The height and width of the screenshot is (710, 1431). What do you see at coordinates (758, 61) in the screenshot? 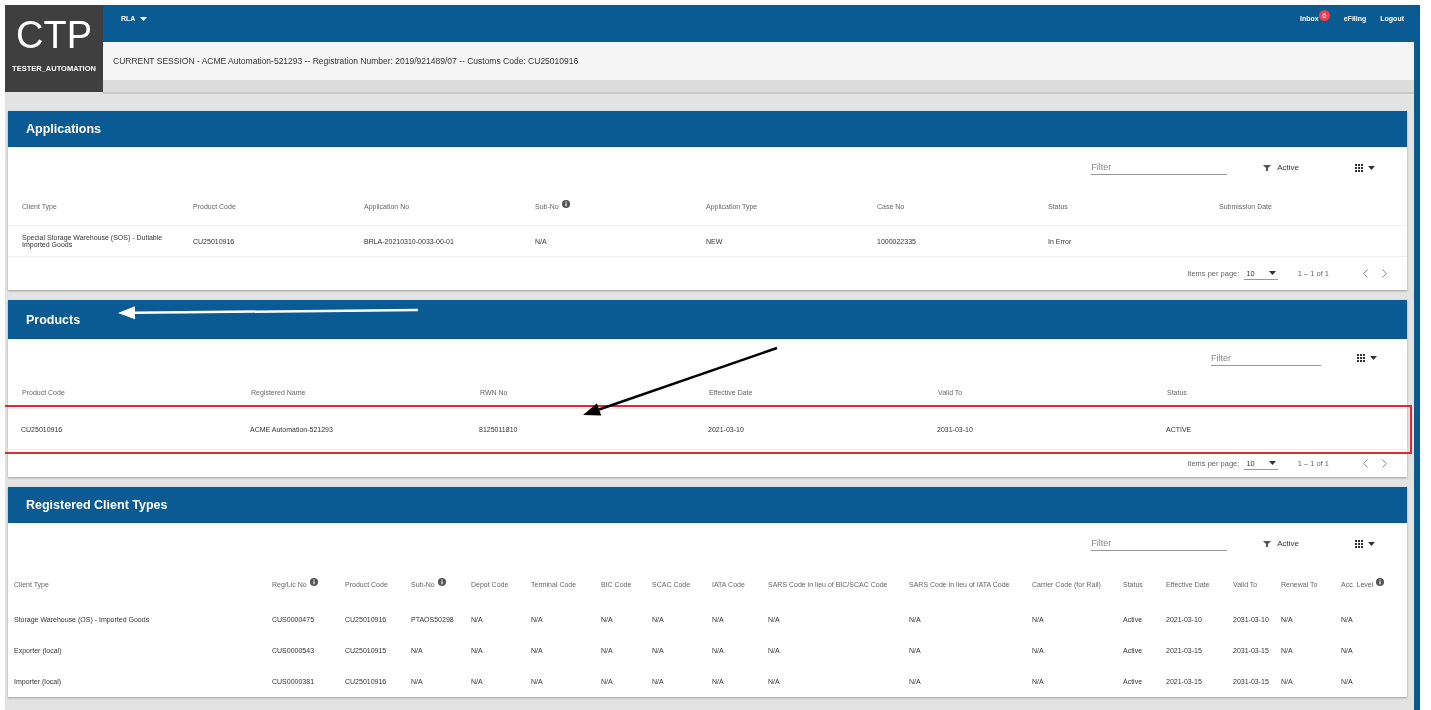
I see `session-info: CURRENT SESSION - ACME Automation-521293 -- Registration Number: 2019/921489/07 -- Customs Code: CU25010916` at bounding box center [758, 61].